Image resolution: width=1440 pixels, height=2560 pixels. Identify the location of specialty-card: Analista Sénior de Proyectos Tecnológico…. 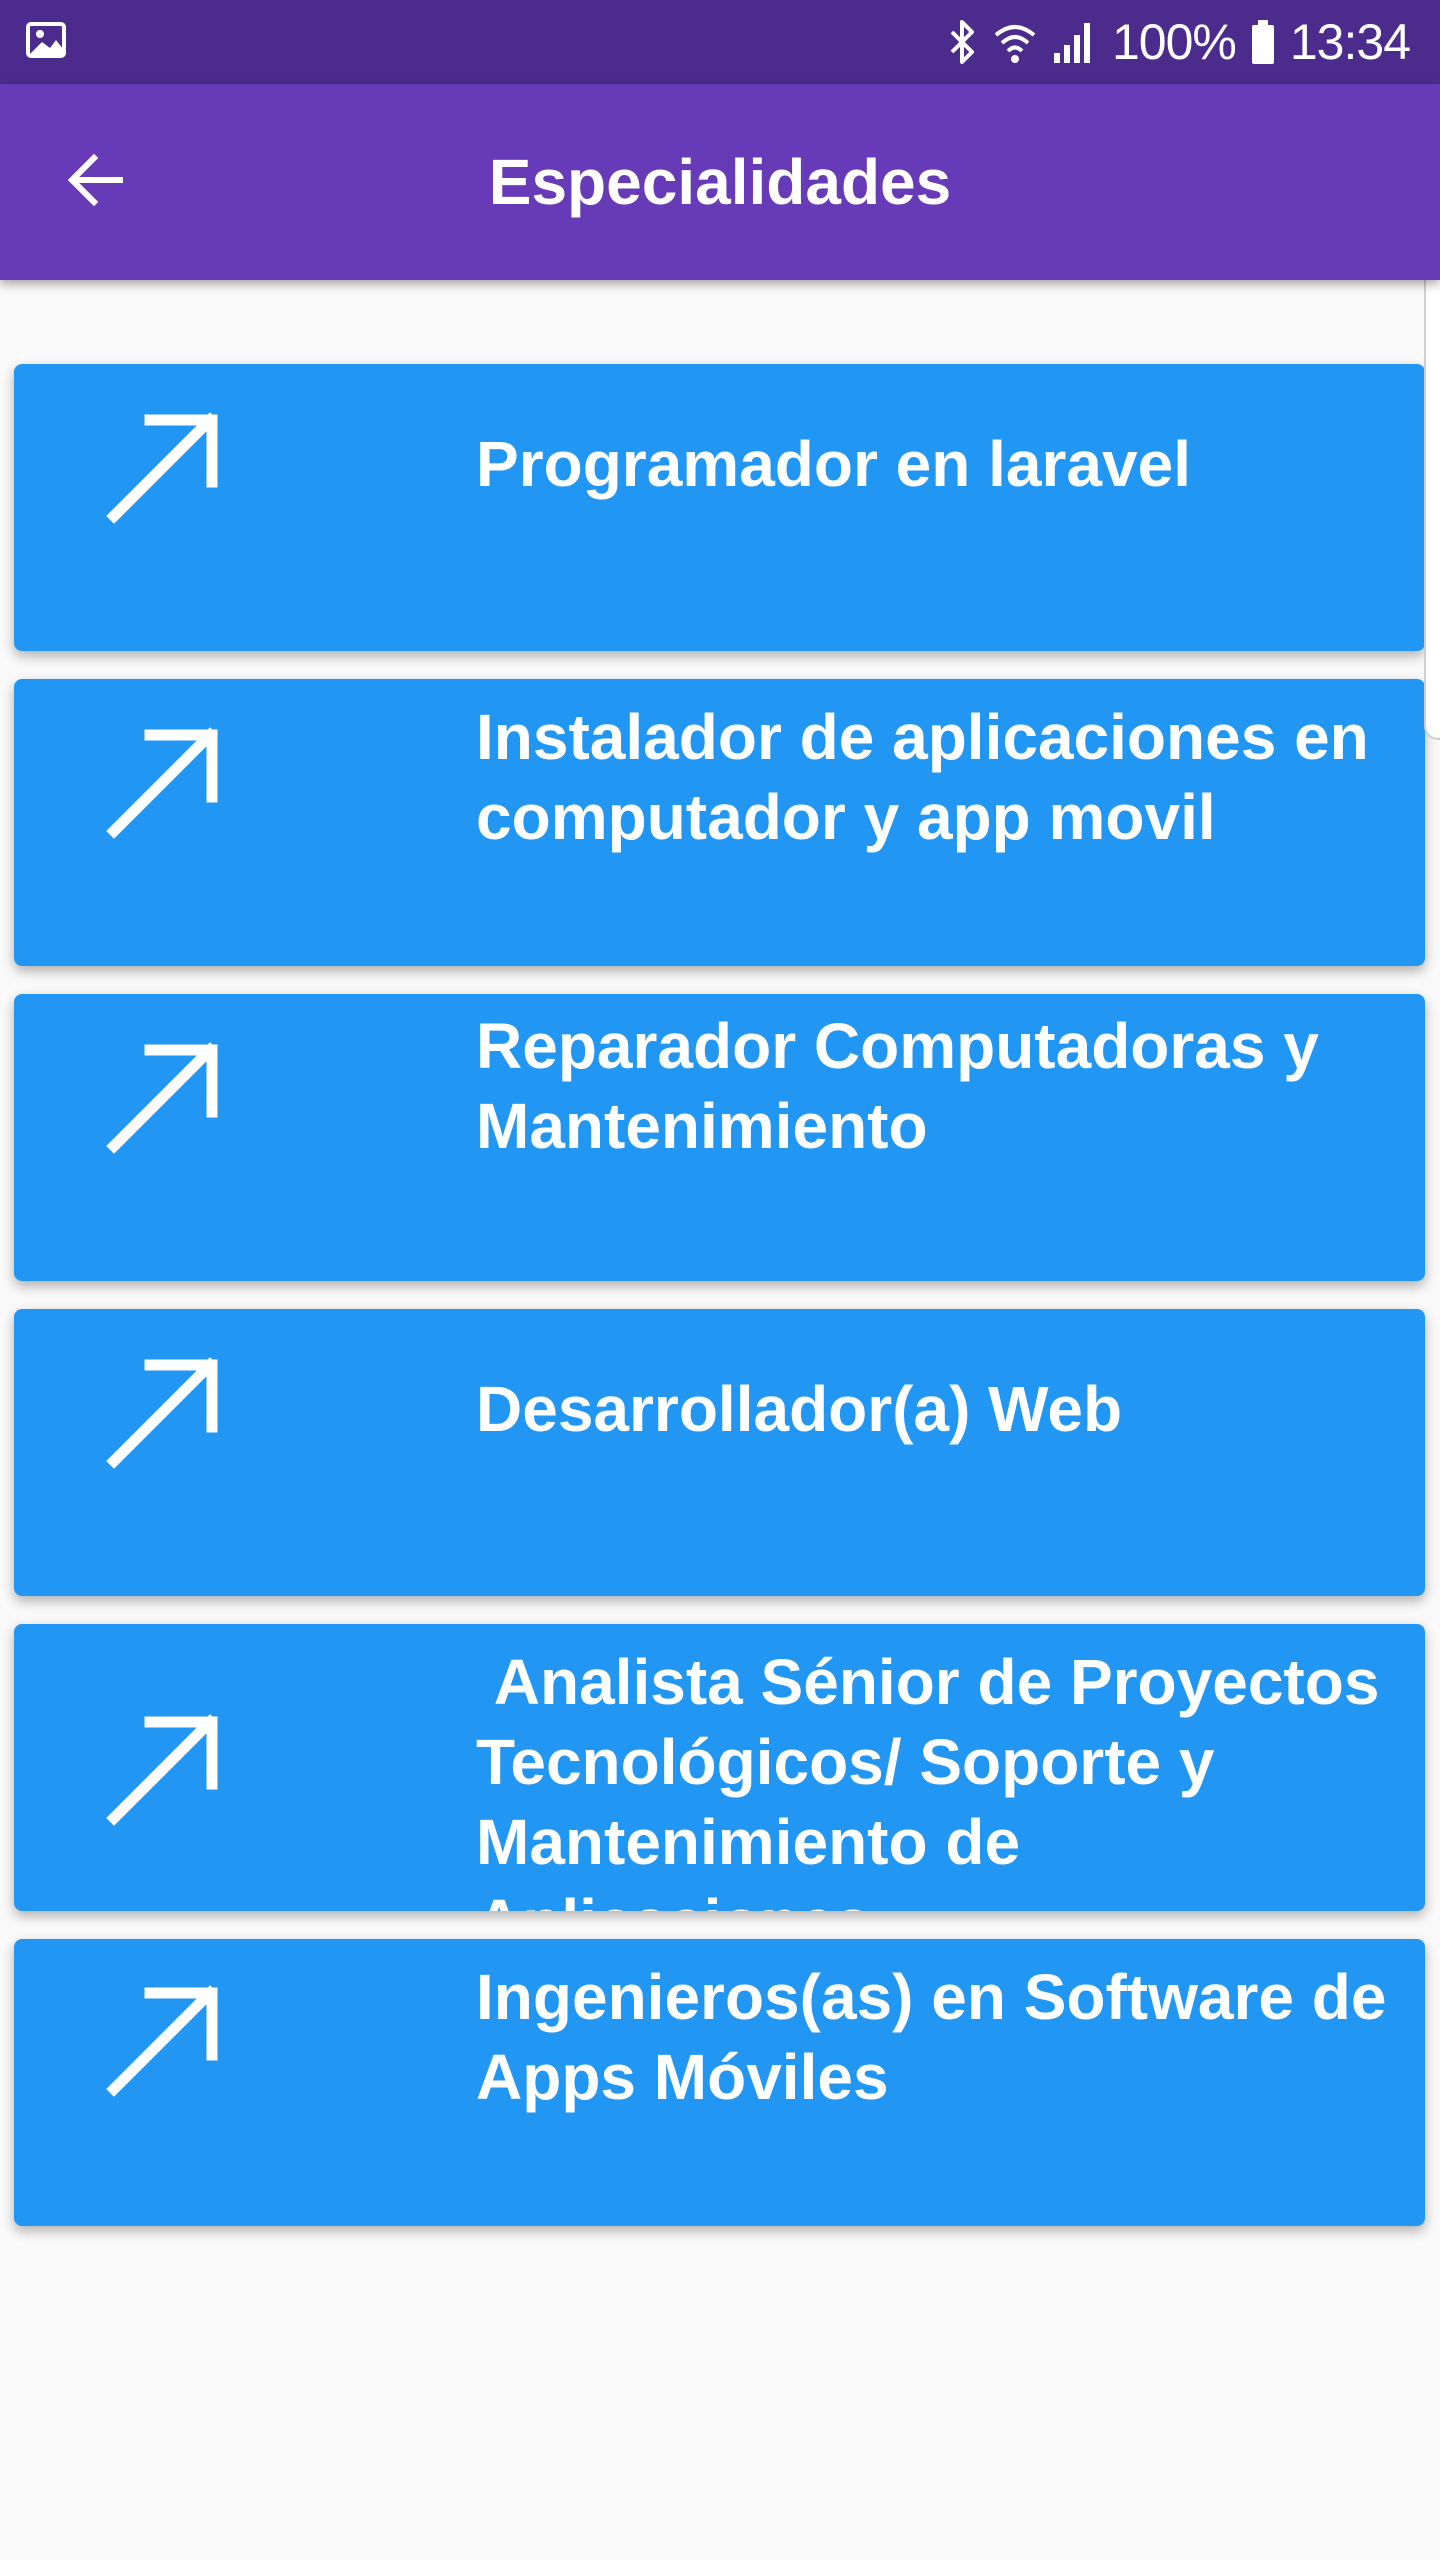
(719, 1767).